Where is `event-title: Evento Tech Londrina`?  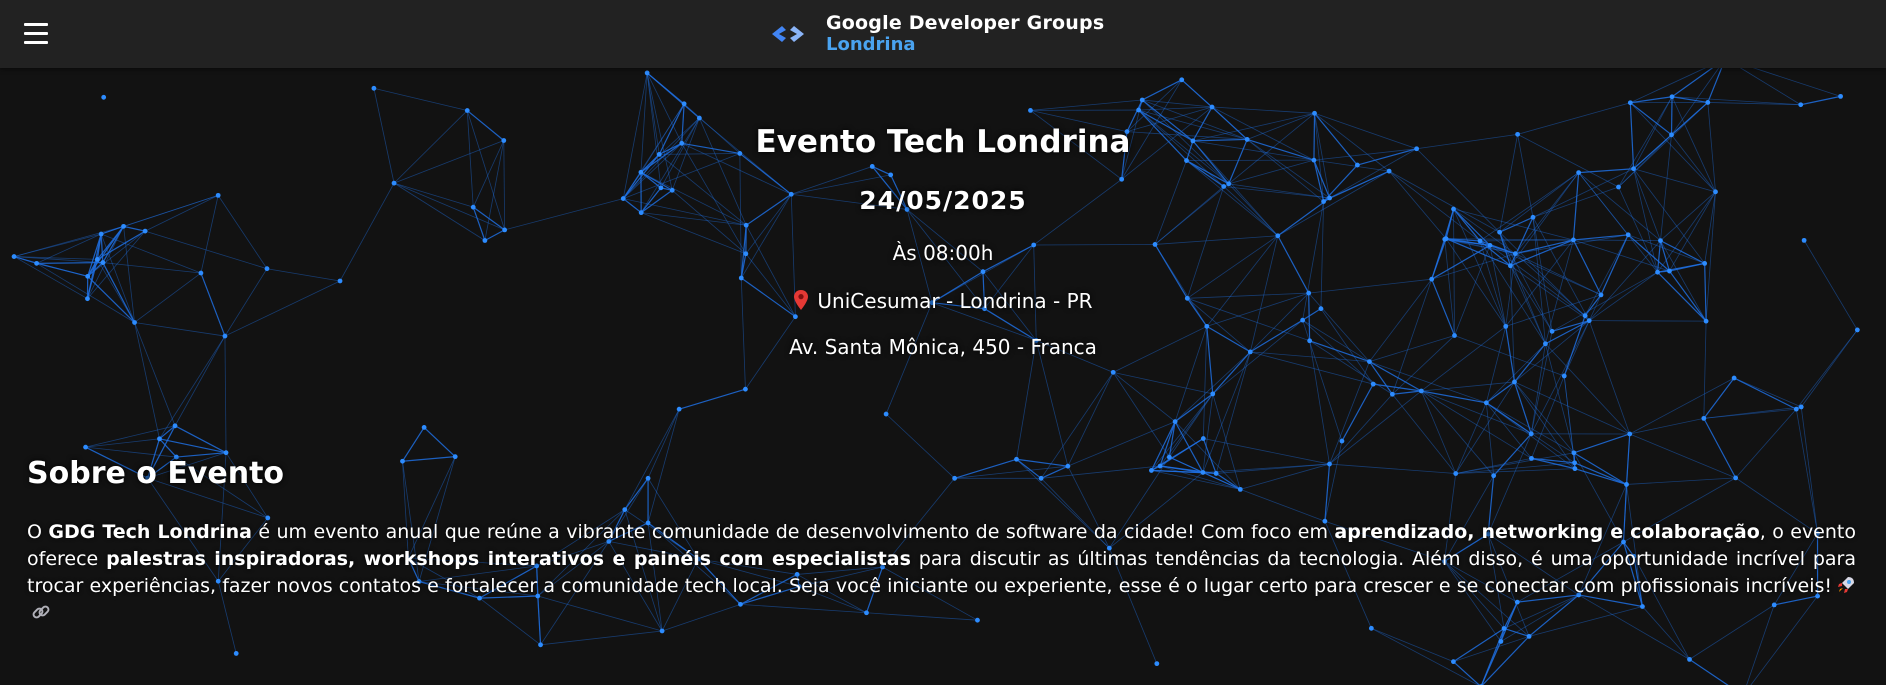
event-title: Evento Tech Londrina is located at coordinates (943, 142).